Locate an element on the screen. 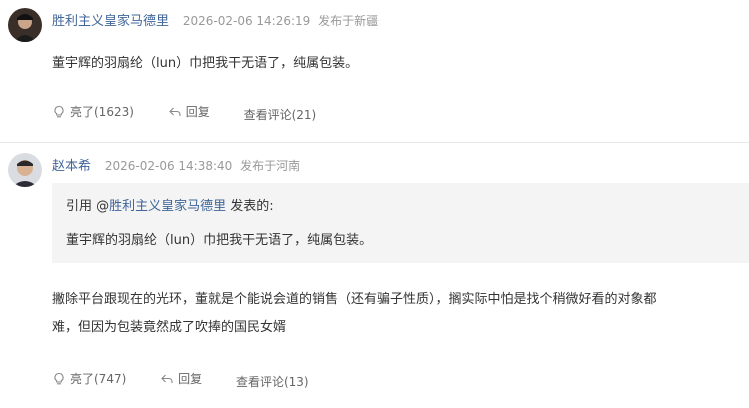  comment-actions: 亮了(747) 回复 查看评论(13) is located at coordinates (180, 380).